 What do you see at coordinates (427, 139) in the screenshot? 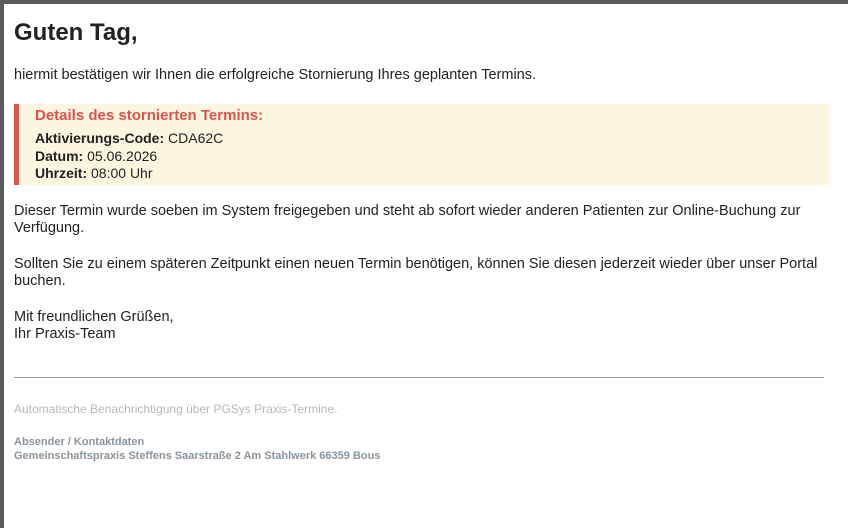
I see `detail-row-code: Aktivierungs-Code: CDA62C` at bounding box center [427, 139].